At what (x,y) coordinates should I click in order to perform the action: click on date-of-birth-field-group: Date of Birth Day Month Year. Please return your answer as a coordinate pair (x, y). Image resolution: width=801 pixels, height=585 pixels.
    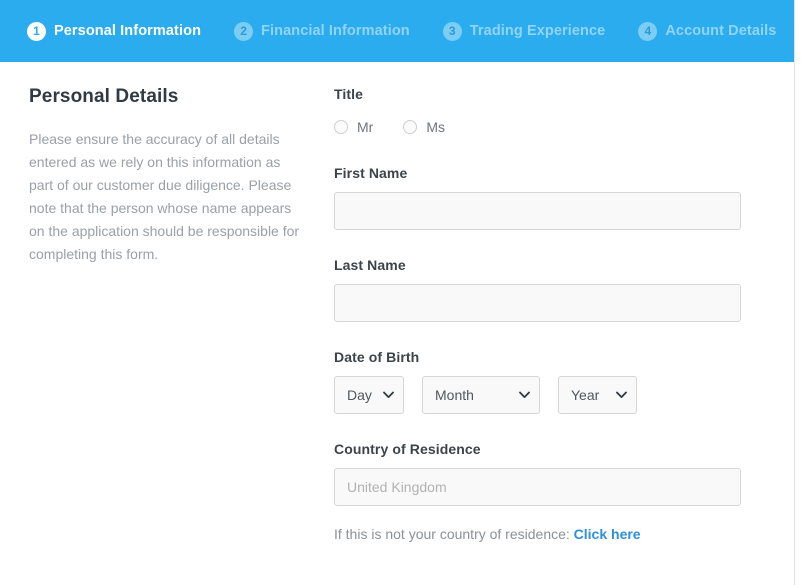
    Looking at the image, I should click on (564, 381).